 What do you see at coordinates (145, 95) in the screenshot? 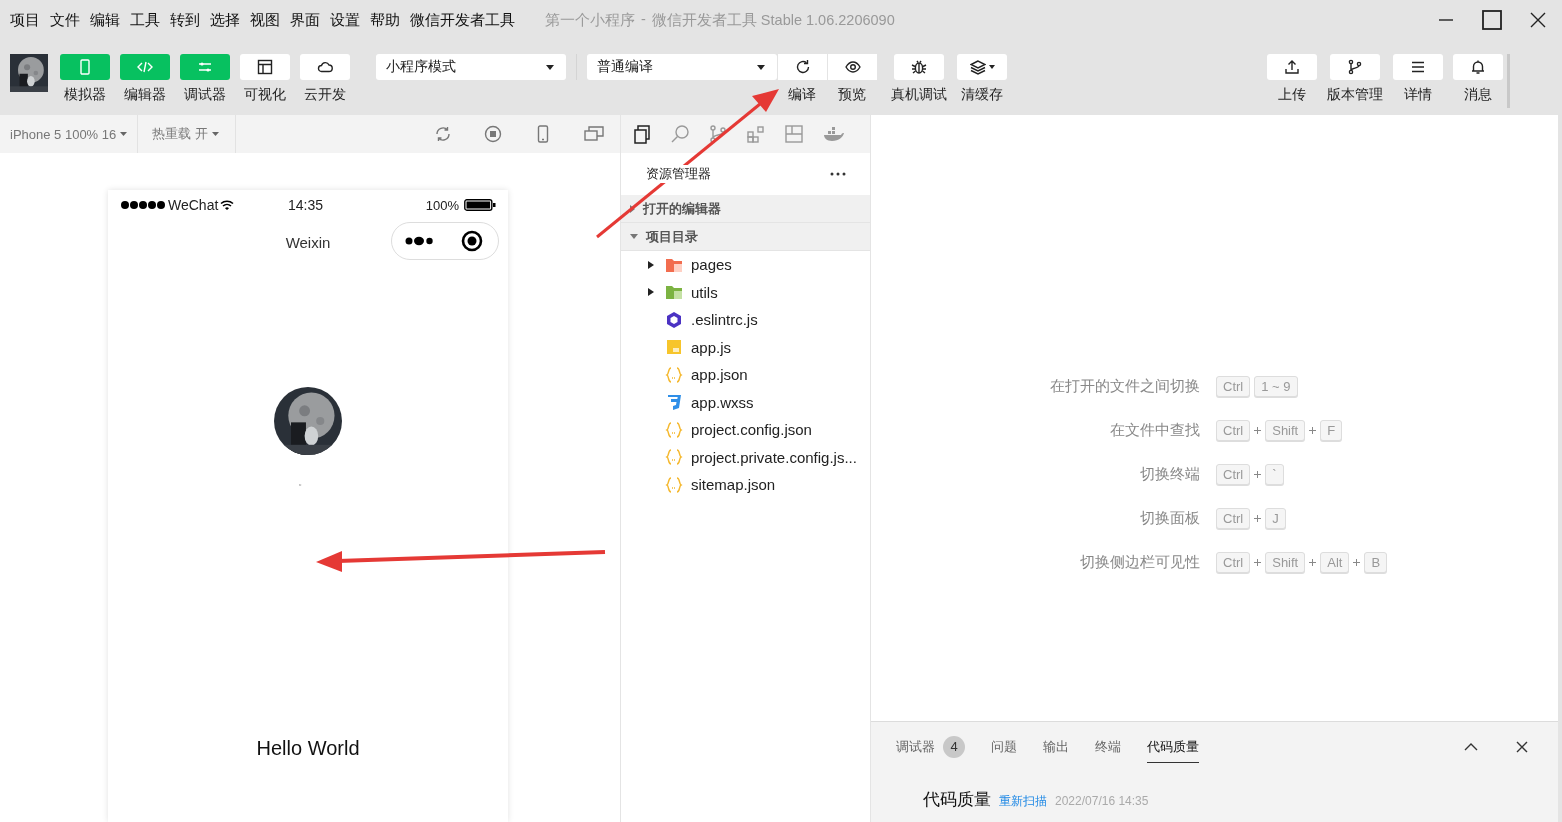
I see `toolbar-label: 编辑器` at bounding box center [145, 95].